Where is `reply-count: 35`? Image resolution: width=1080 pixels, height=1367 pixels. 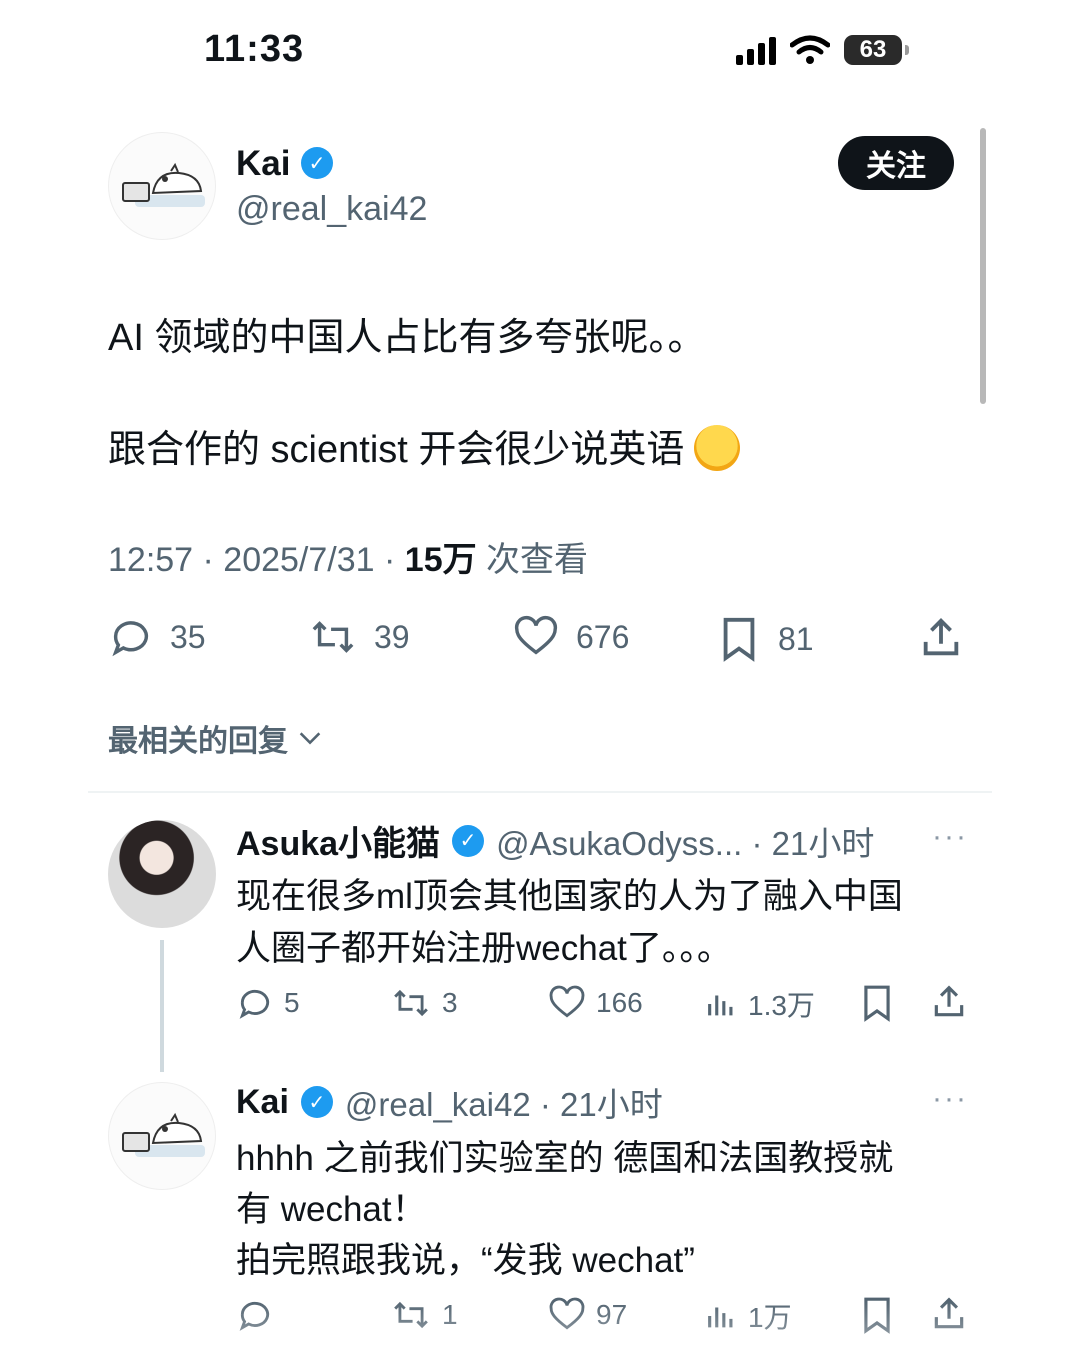
reply-count: 35 is located at coordinates (188, 636).